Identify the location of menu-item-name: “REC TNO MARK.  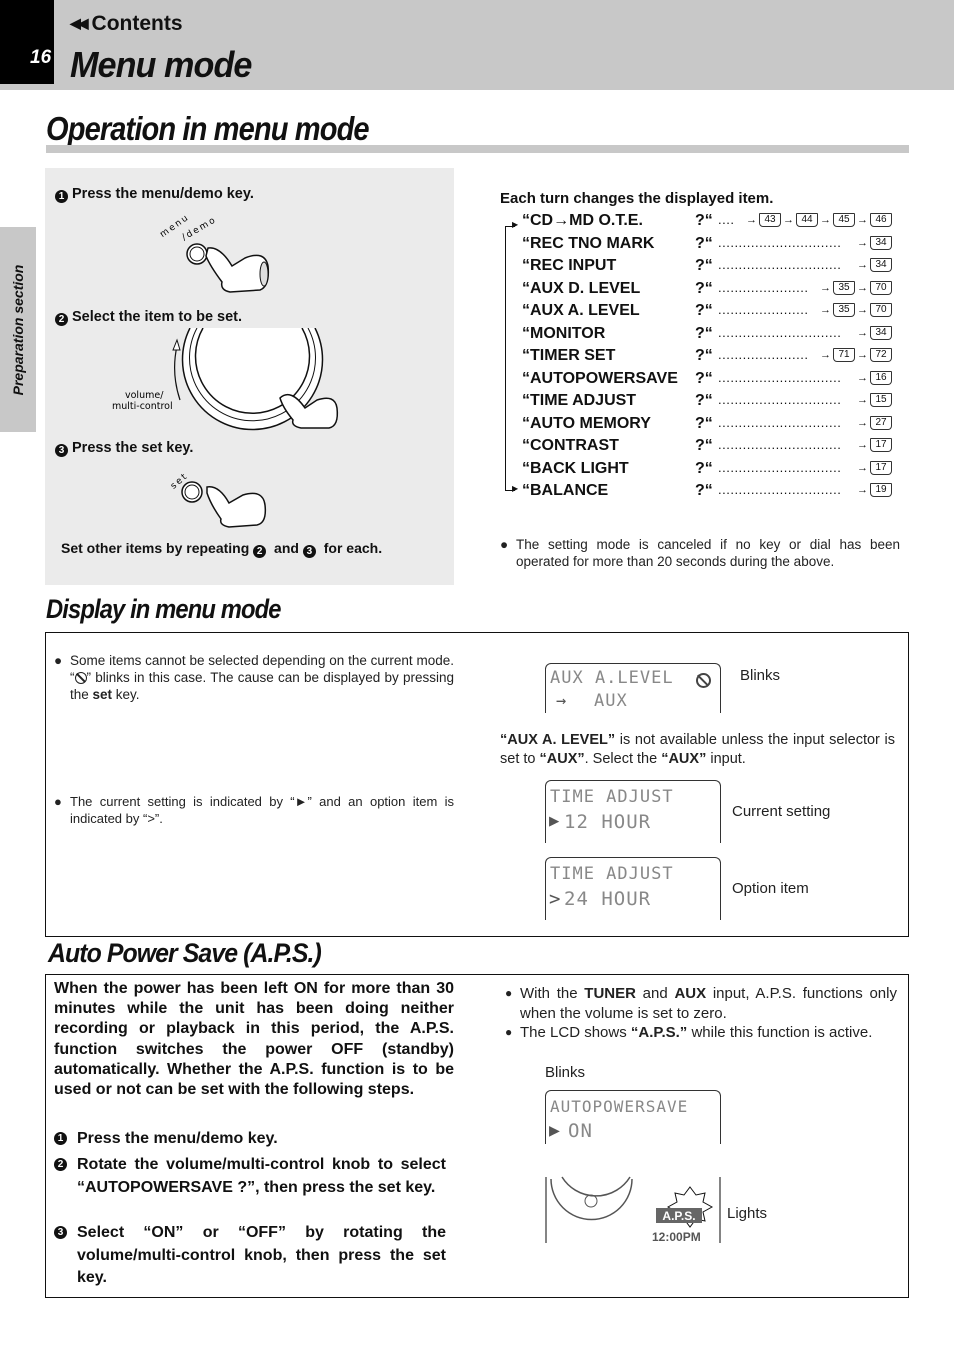
(588, 243).